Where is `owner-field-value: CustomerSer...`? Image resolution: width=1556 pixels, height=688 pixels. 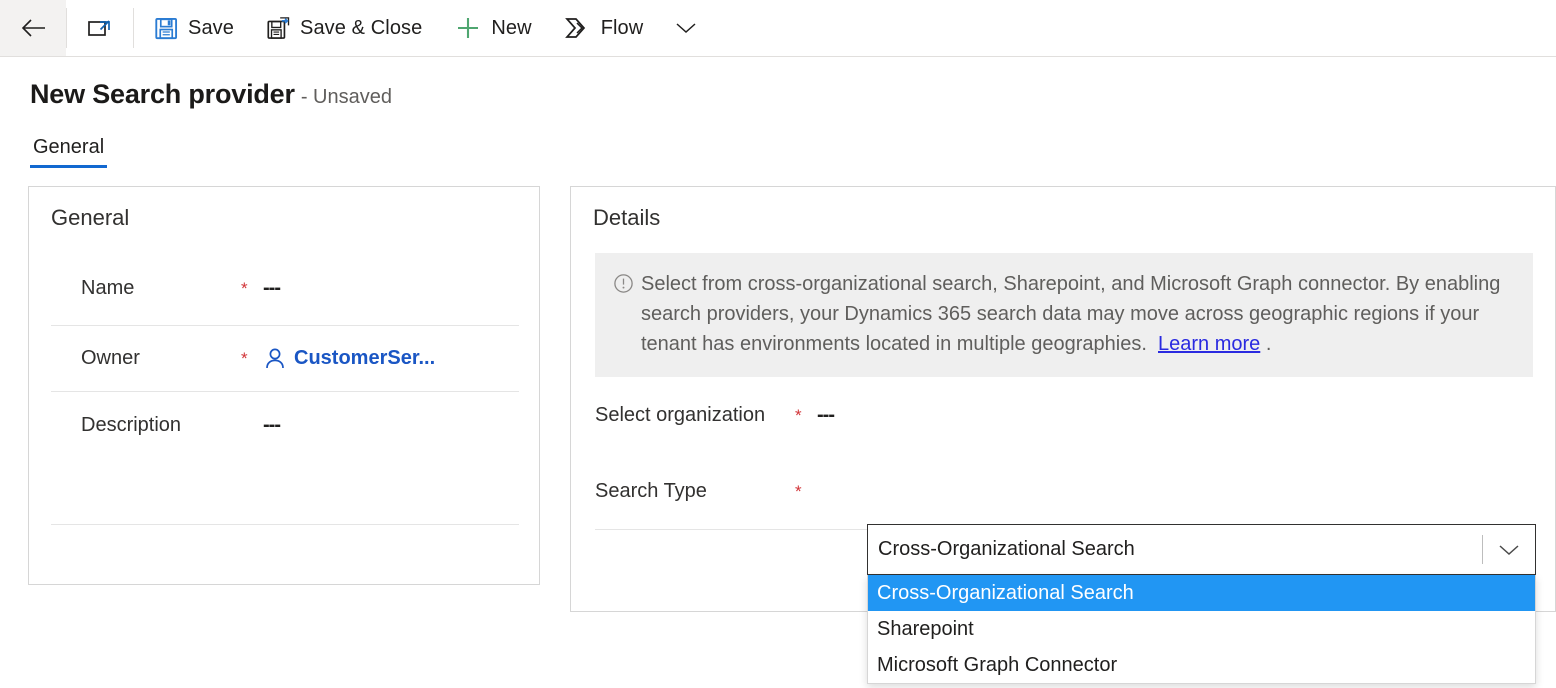 owner-field-value: CustomerSer... is located at coordinates (349, 359).